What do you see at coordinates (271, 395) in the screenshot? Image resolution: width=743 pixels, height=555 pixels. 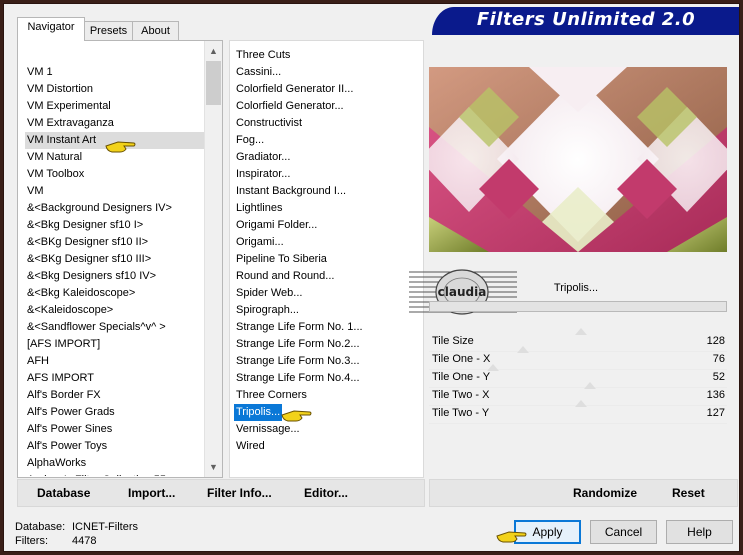 I see `filter-item: Three Corners` at bounding box center [271, 395].